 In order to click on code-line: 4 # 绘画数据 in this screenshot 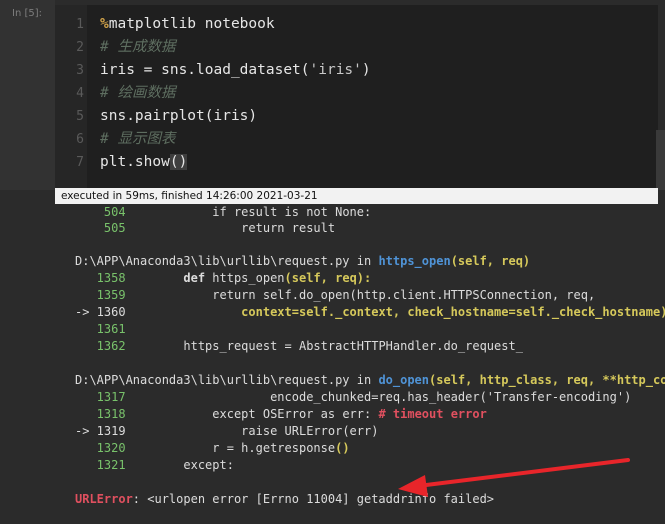, I will do `click(356, 93)`.